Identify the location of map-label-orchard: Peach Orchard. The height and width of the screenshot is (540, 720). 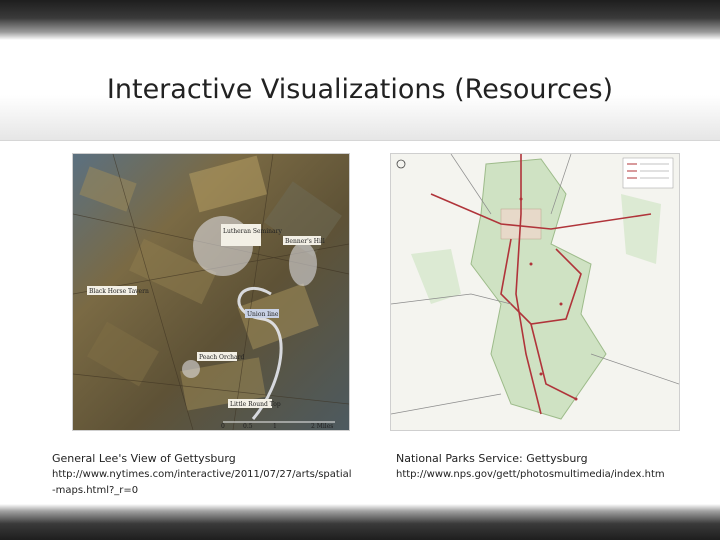
(221, 357).